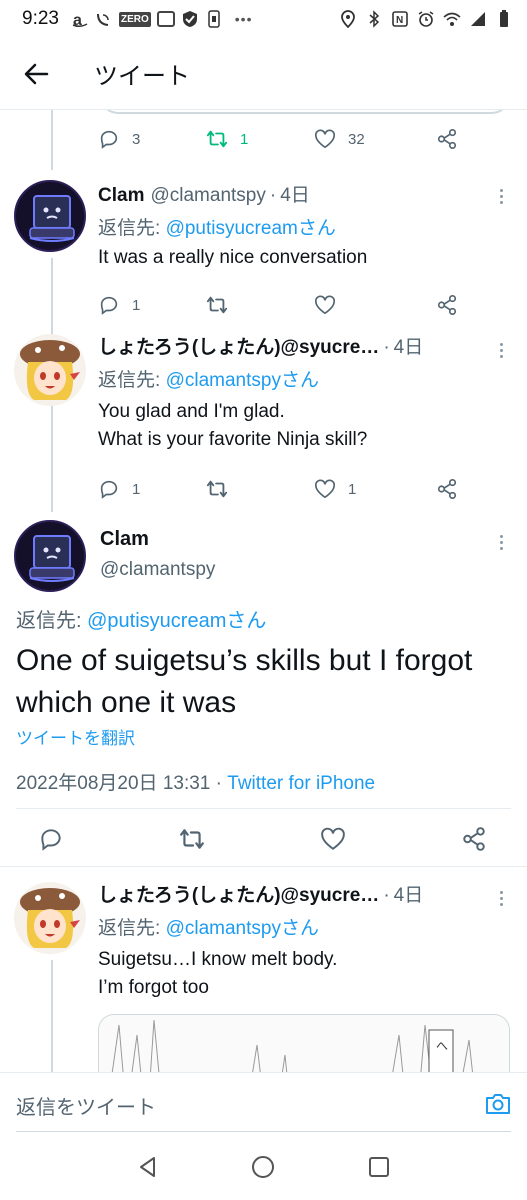 This screenshot has width=527, height=1200. I want to click on reply-composer: 返信をツイート, so click(263, 1103).